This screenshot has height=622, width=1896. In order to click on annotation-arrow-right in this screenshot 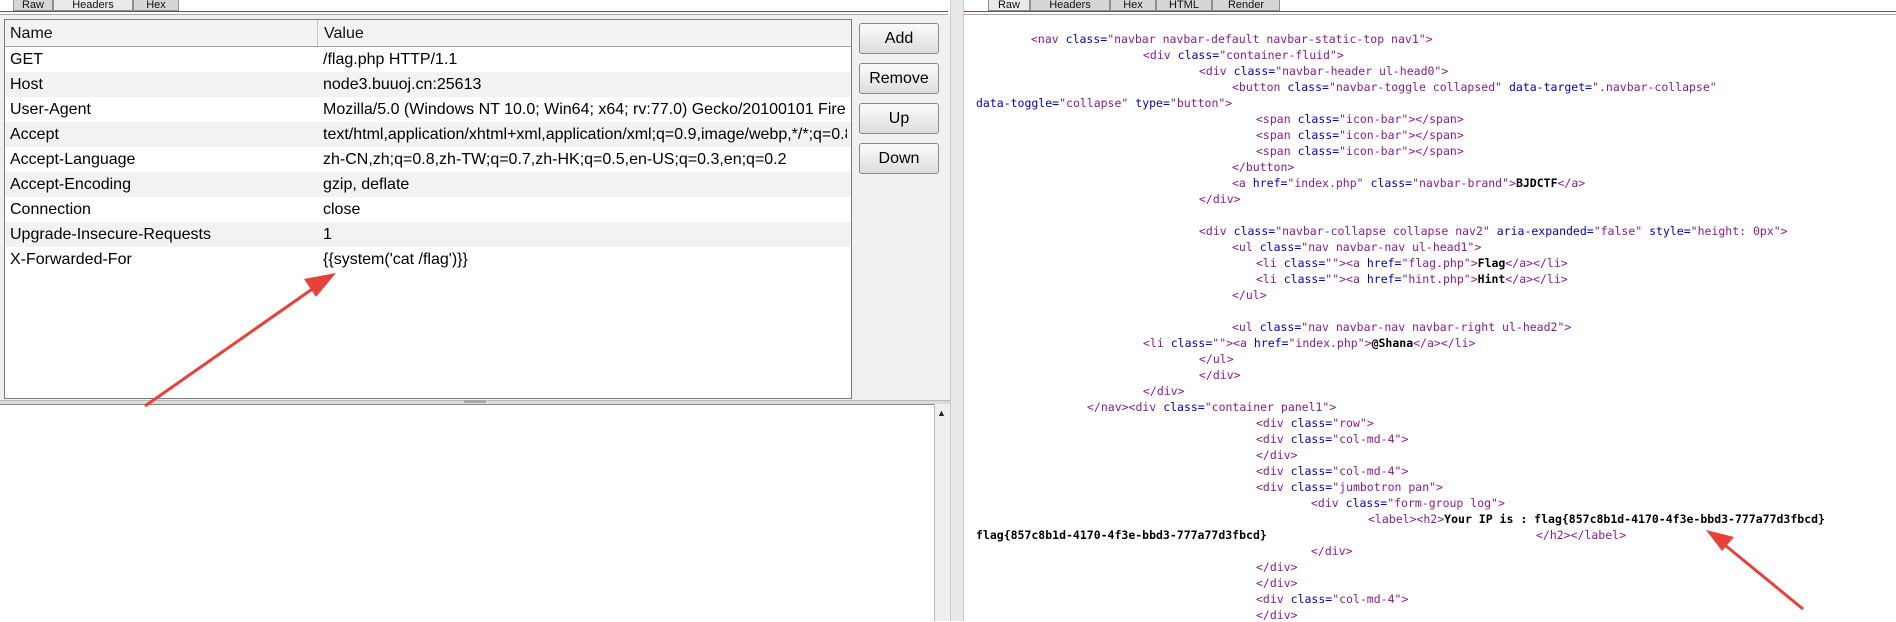, I will do `click(1755, 570)`.